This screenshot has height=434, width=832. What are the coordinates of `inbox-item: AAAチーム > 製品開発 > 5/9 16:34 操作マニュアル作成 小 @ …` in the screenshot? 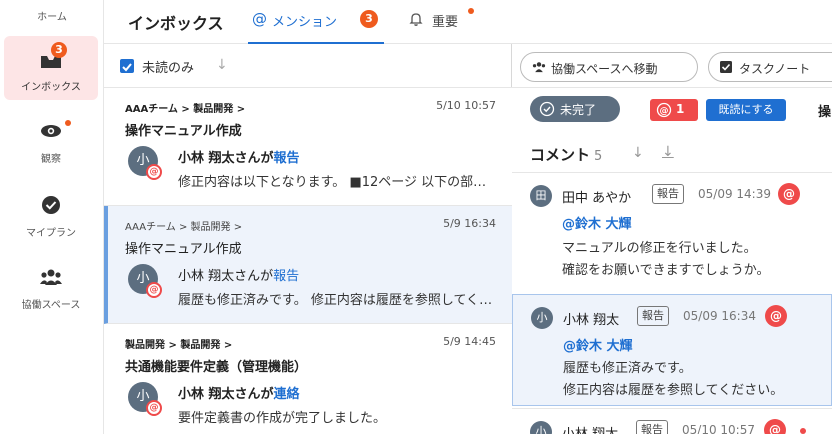 It's located at (308, 265).